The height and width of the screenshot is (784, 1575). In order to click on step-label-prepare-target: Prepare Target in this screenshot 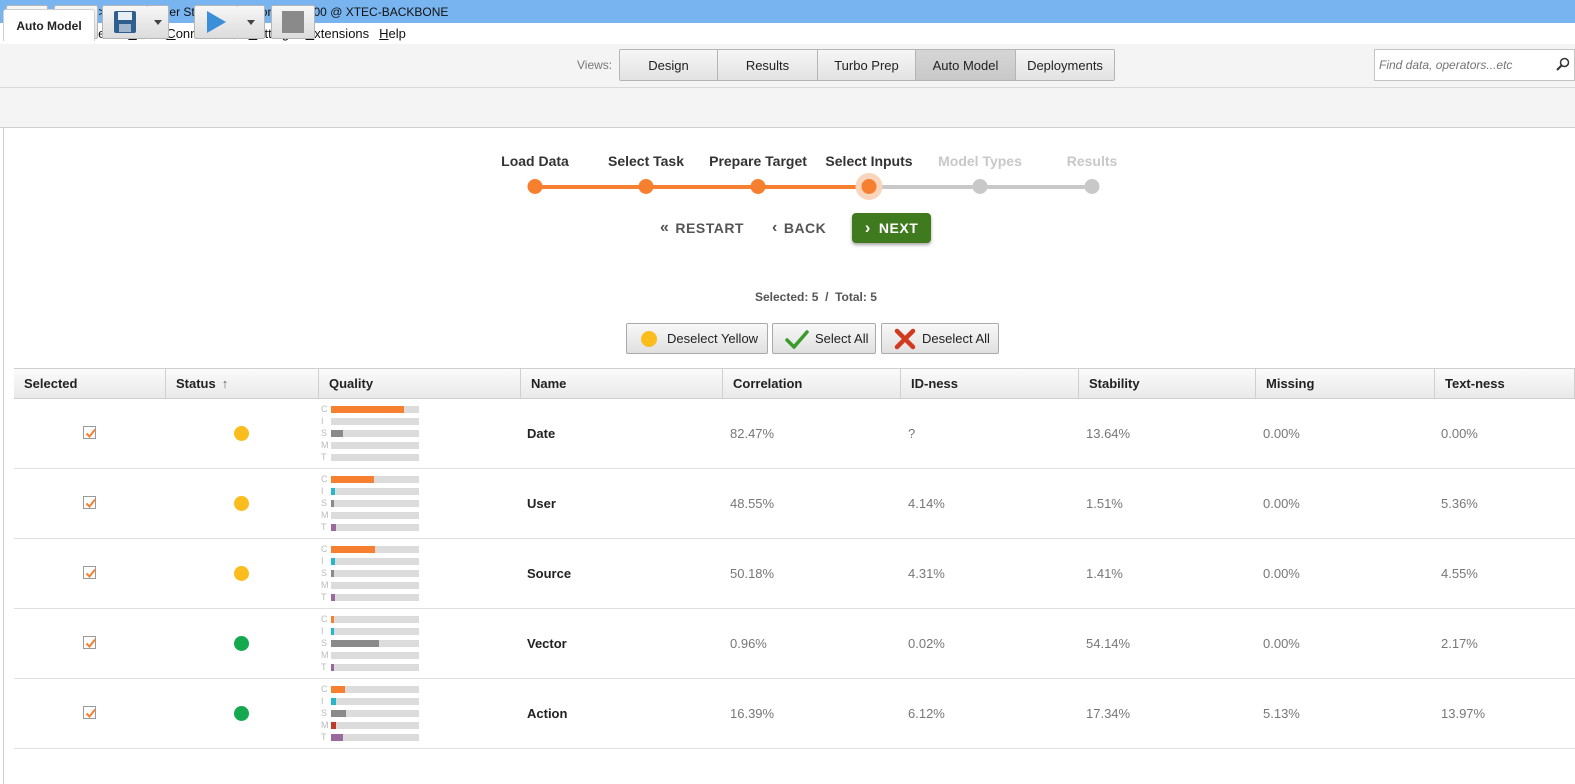, I will do `click(758, 161)`.